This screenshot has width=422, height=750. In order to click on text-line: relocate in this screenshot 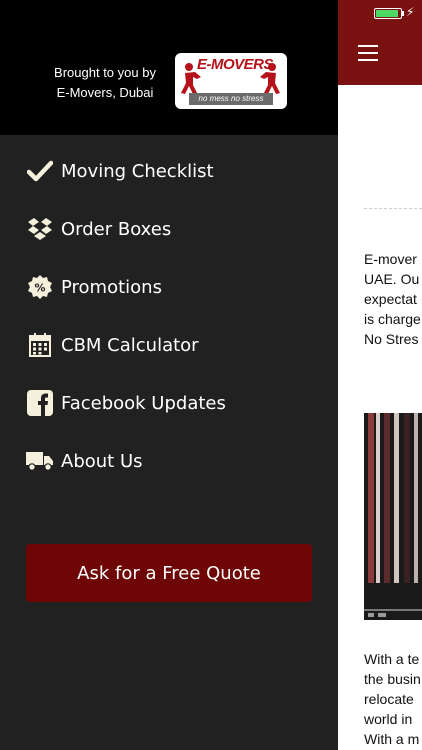, I will do `click(389, 699)`.